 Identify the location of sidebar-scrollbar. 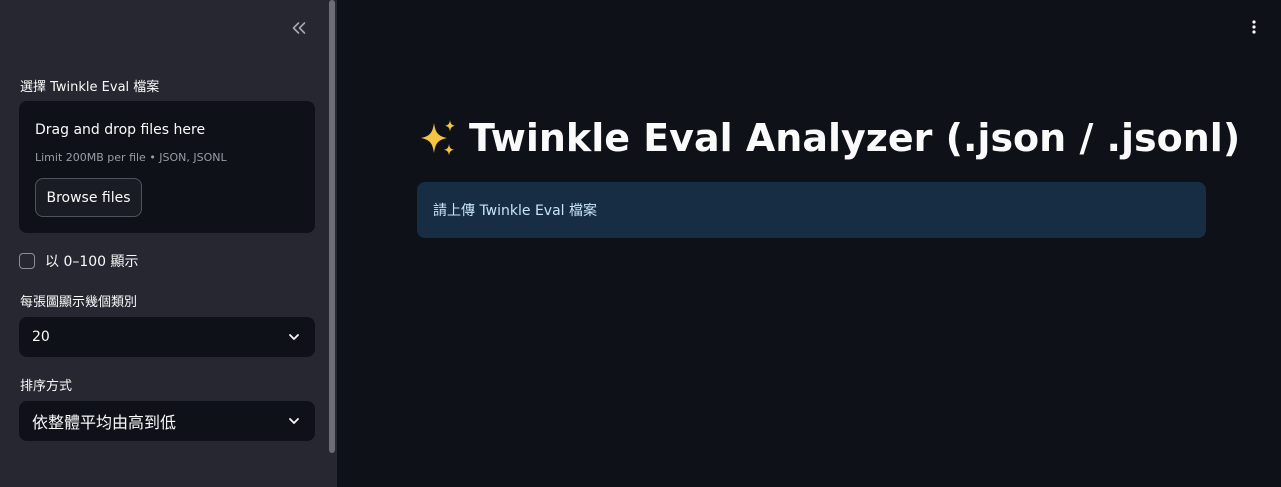
(332, 226).